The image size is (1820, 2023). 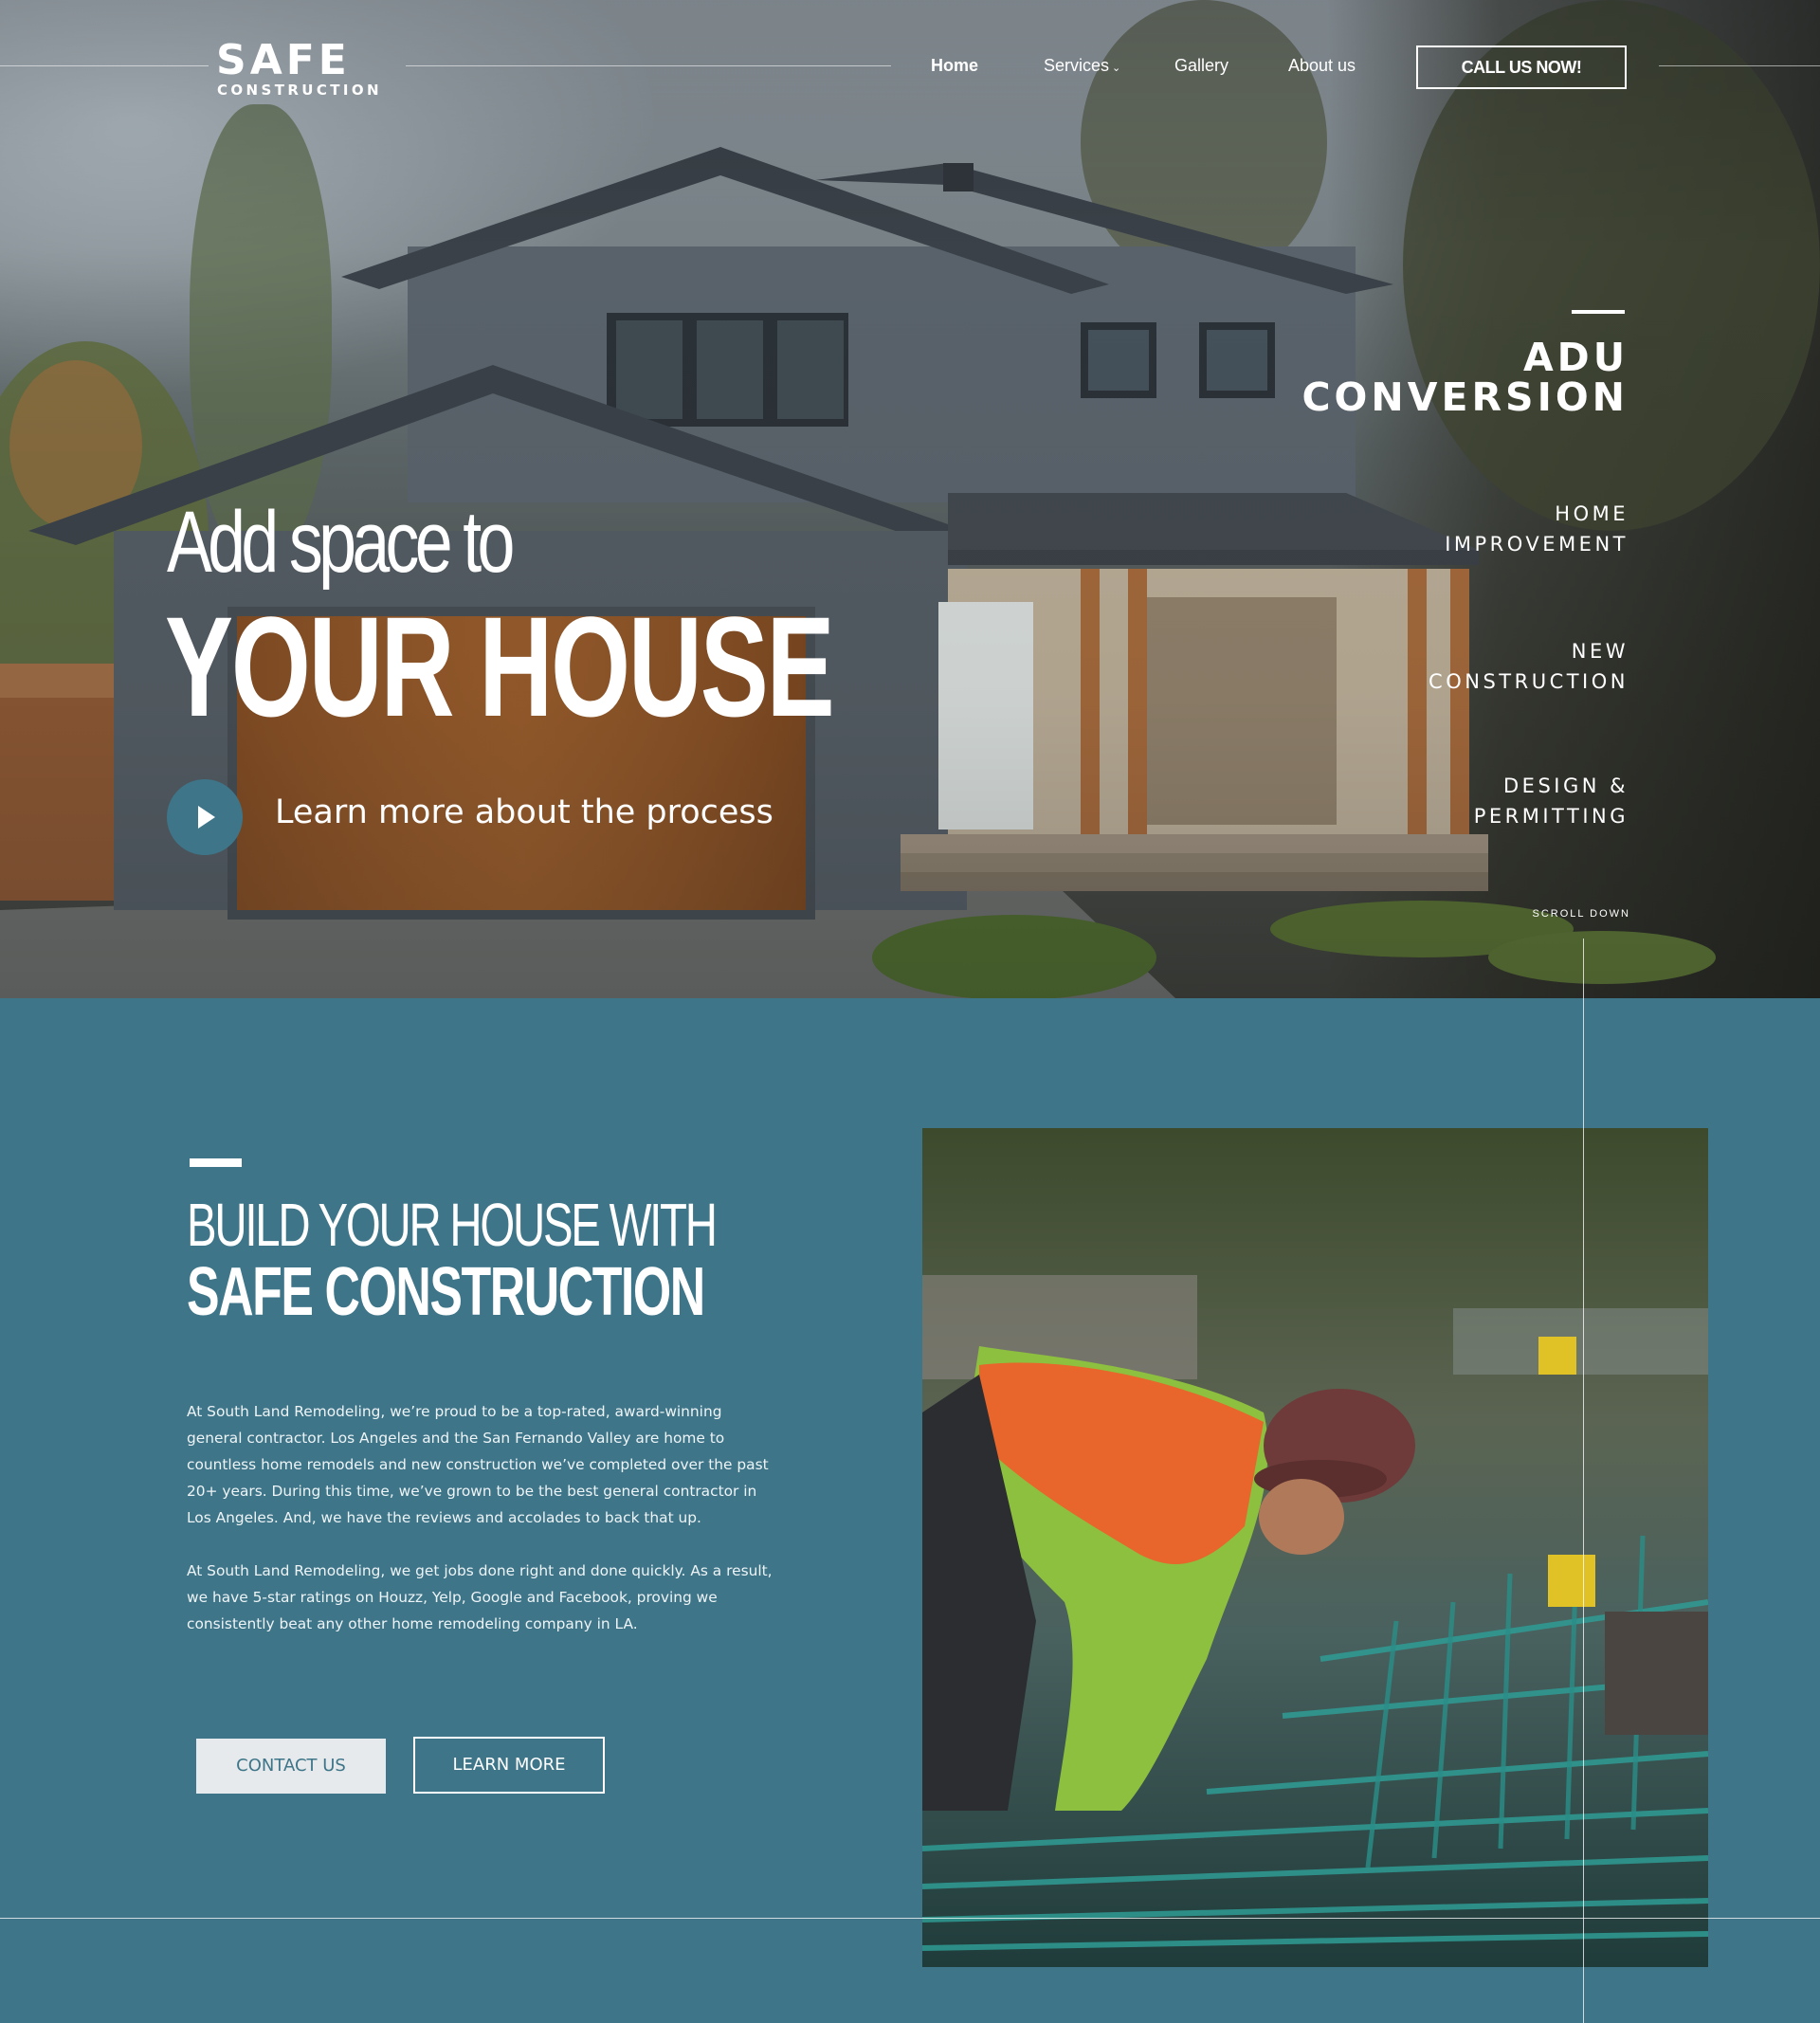 I want to click on about-title-line2: SAFE CONSTRUCTION, so click(x=446, y=1292).